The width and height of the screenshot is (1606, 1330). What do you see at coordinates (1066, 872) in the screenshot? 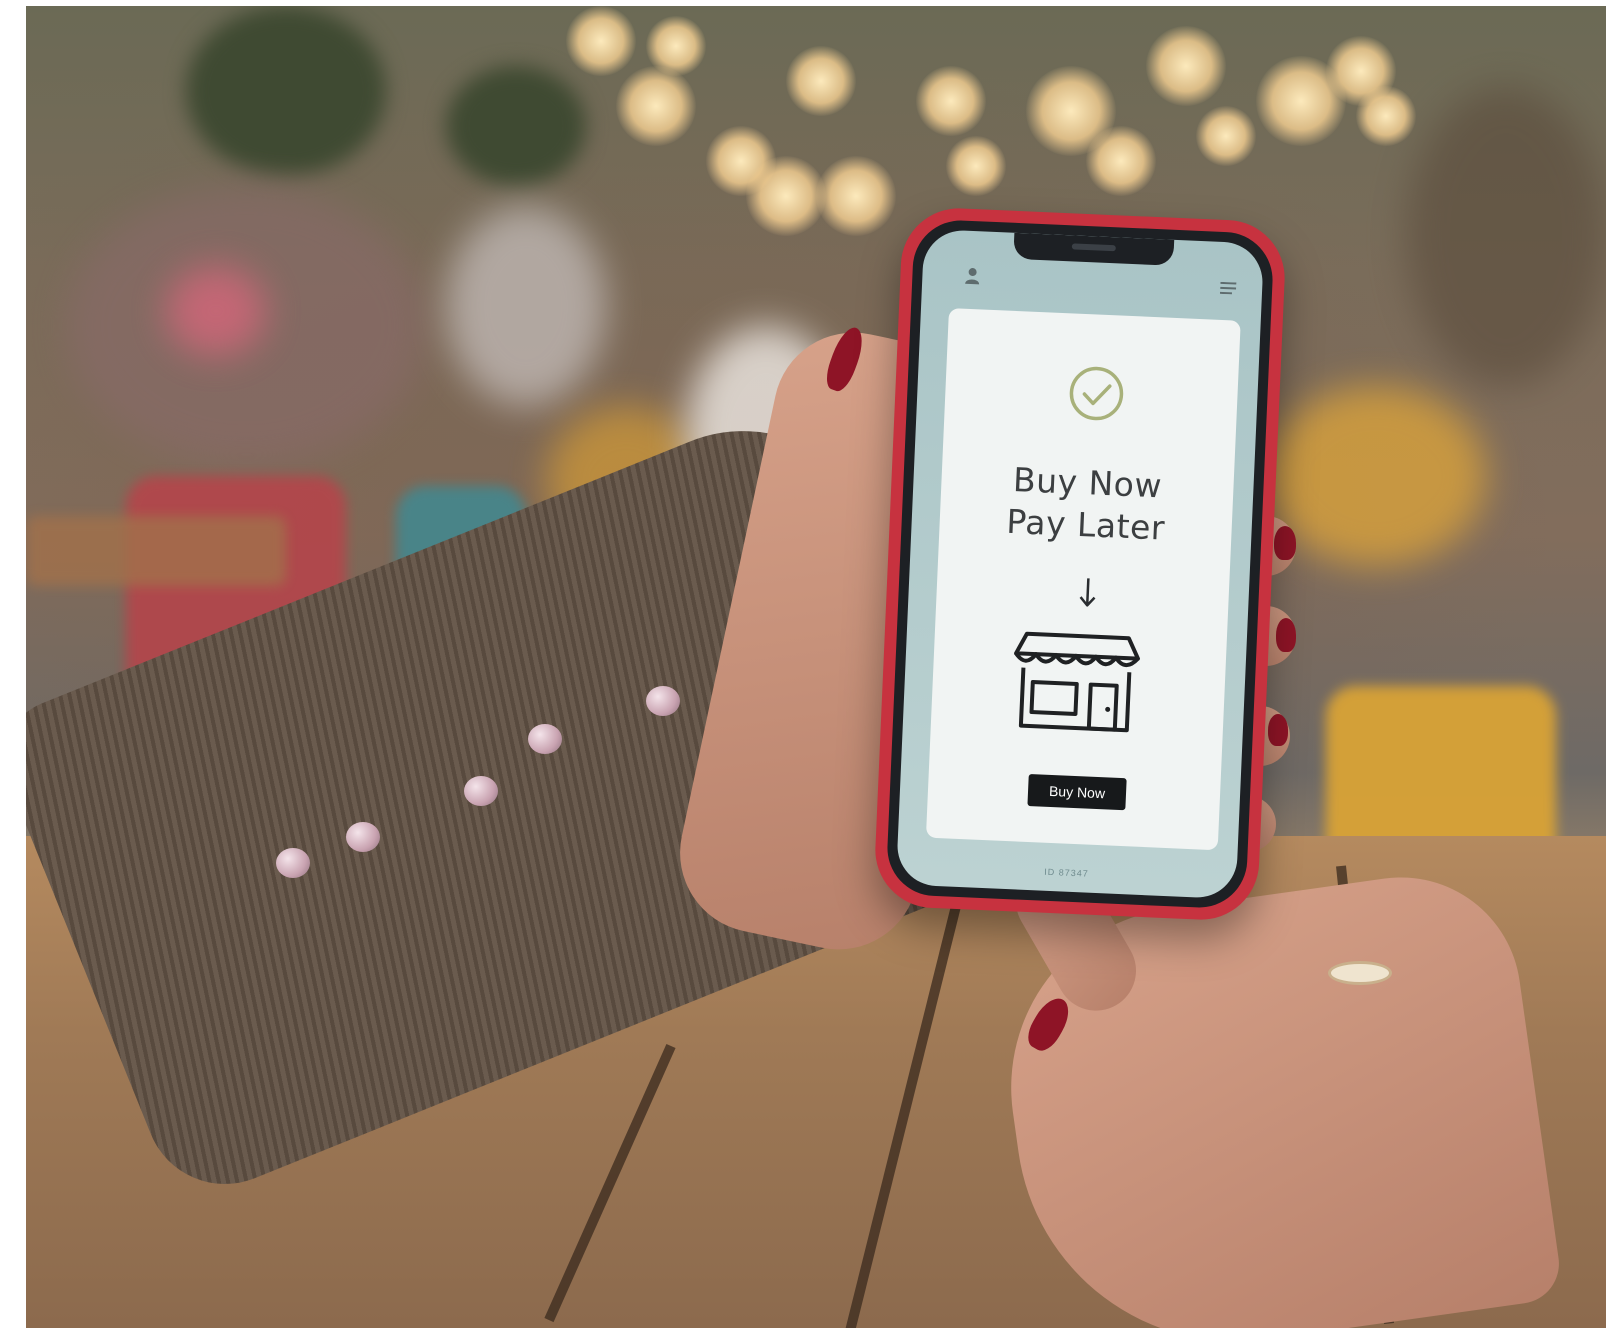
I see `footer-id-text: ID 87347` at bounding box center [1066, 872].